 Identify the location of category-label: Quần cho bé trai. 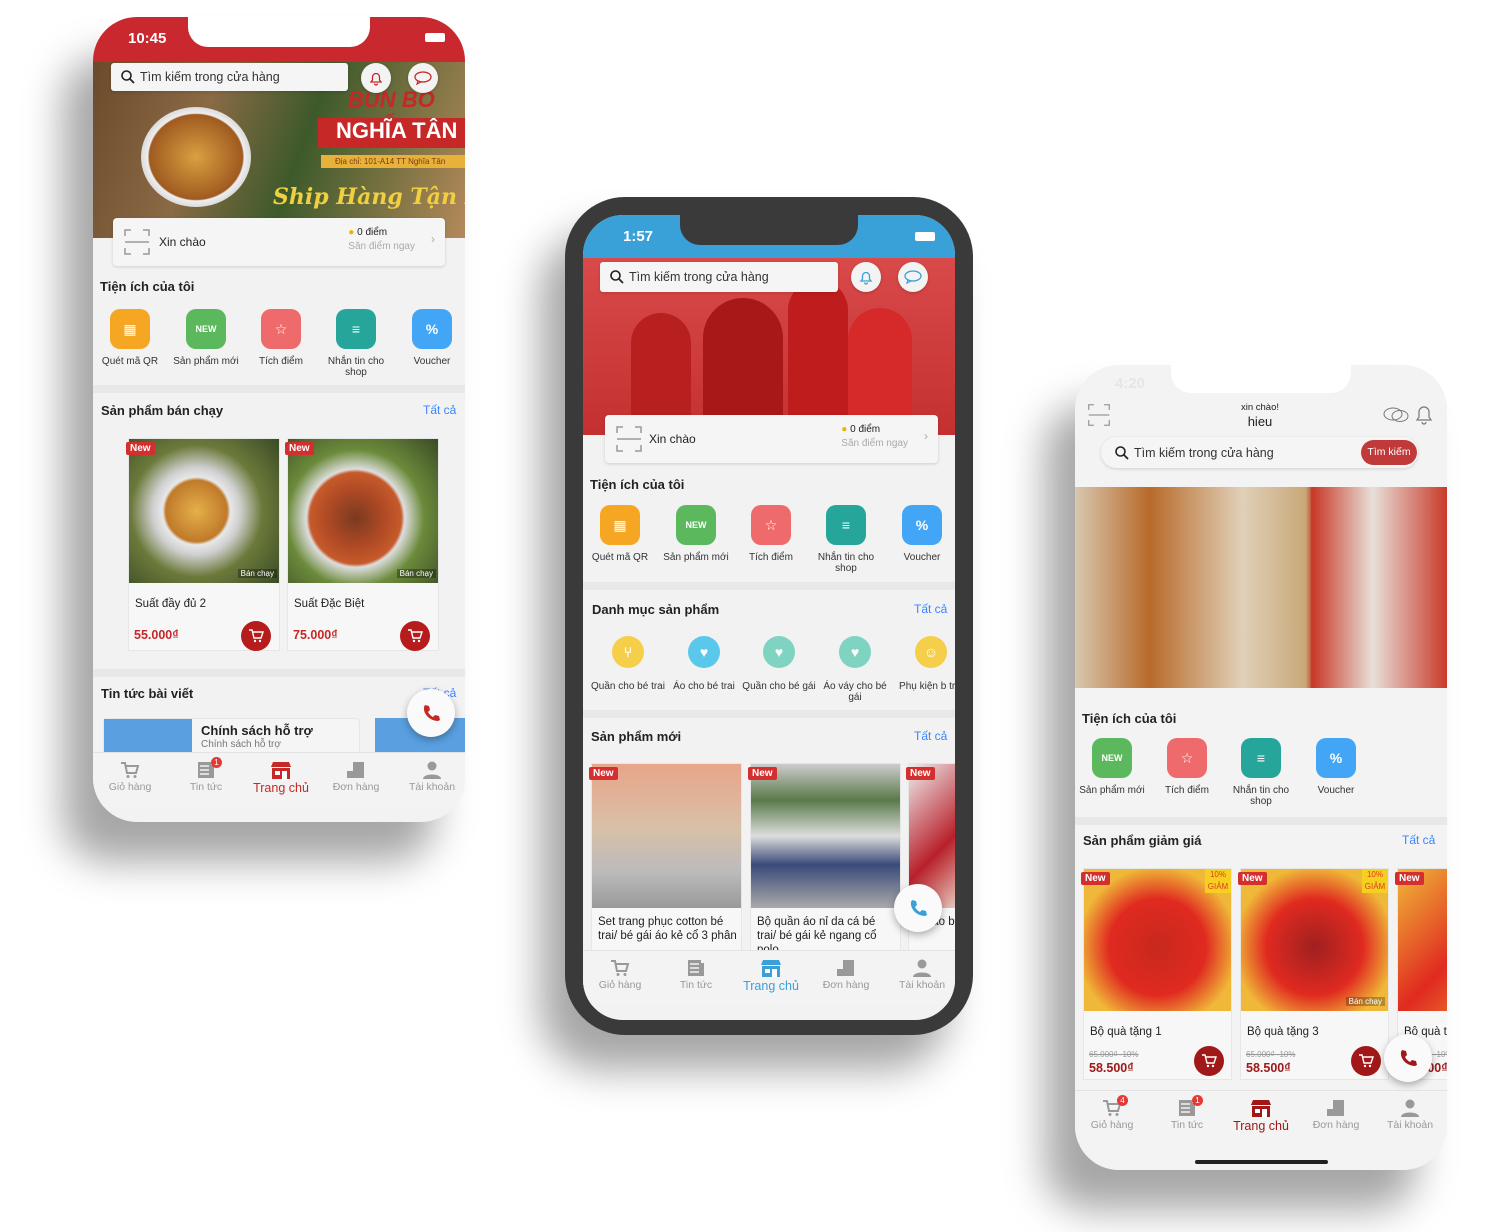
(628, 686).